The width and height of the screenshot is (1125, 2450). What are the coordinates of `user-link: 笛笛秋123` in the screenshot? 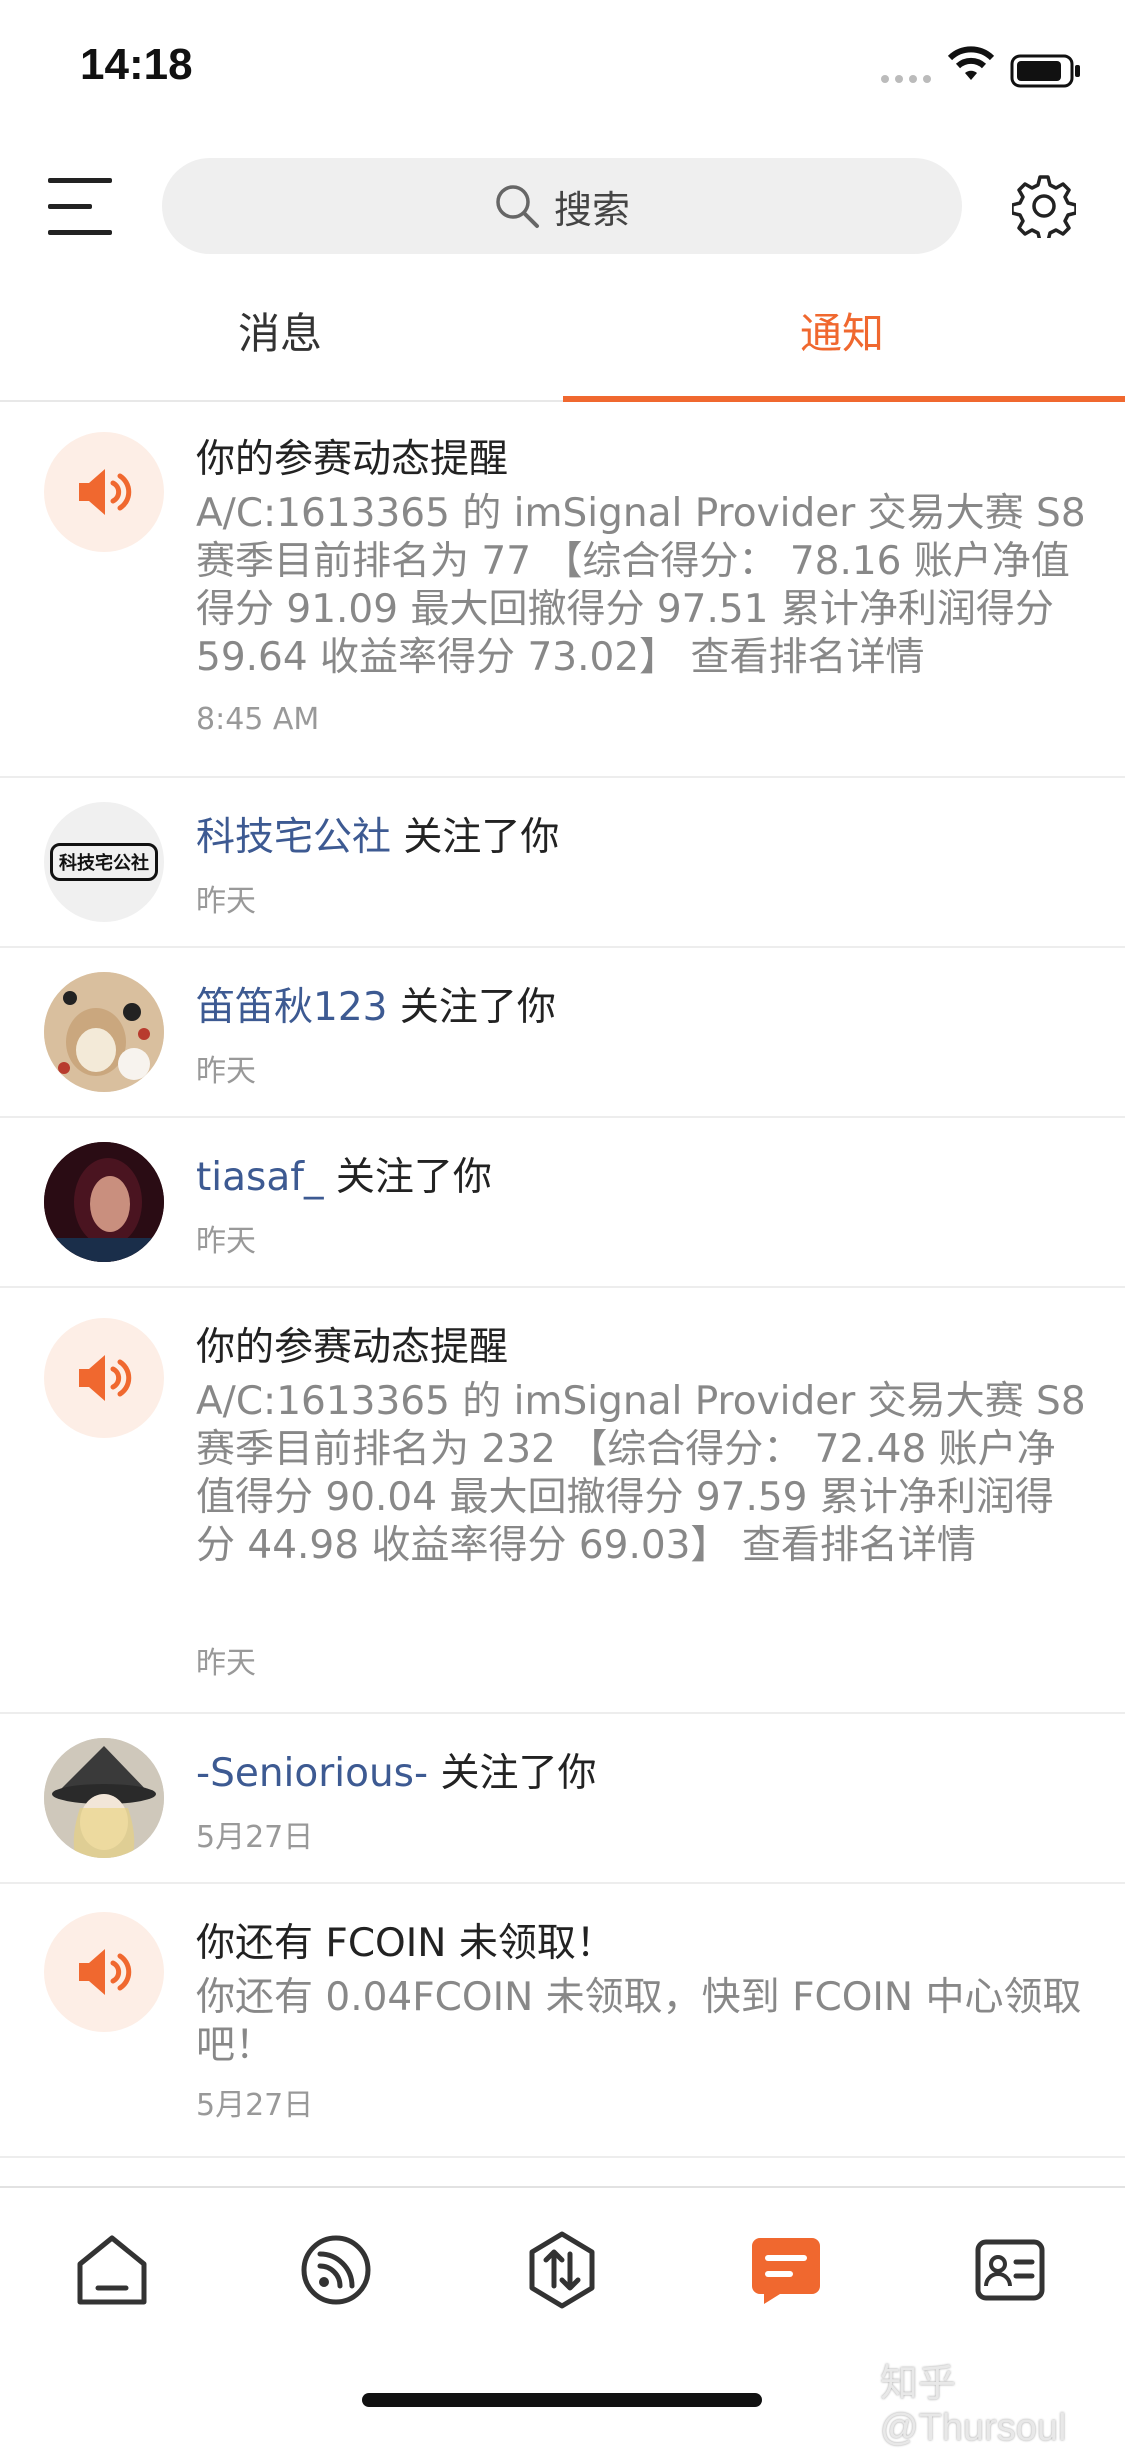 It's located at (291, 1007).